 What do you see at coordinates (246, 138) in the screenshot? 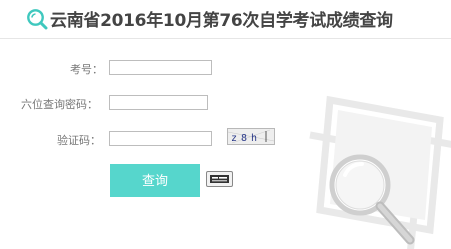
I see `captcha-text: z8h` at bounding box center [246, 138].